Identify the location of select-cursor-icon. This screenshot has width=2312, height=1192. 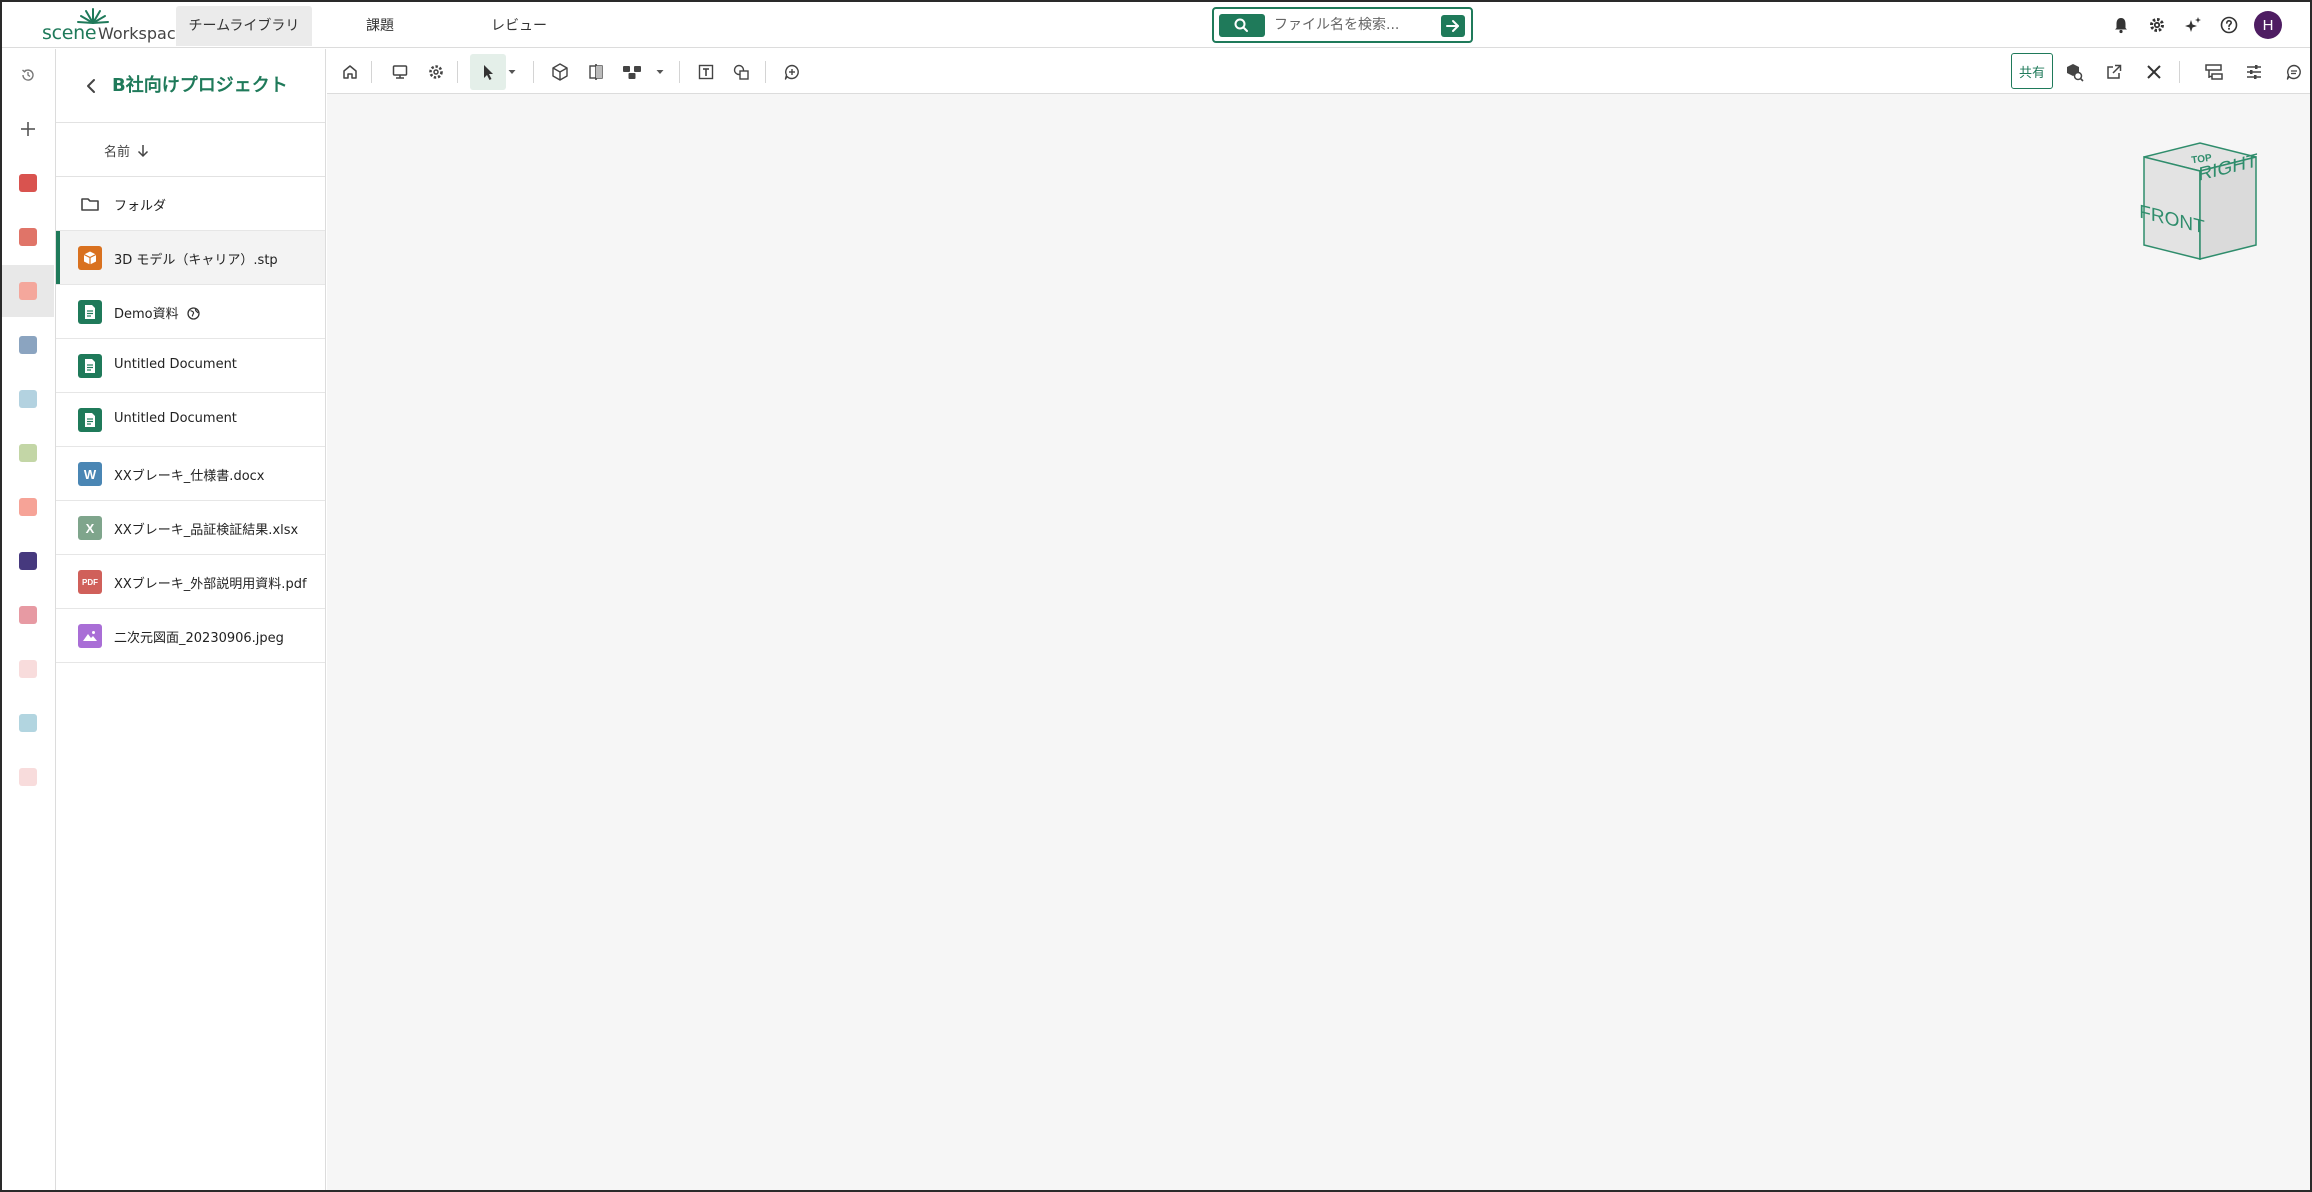
(488, 72).